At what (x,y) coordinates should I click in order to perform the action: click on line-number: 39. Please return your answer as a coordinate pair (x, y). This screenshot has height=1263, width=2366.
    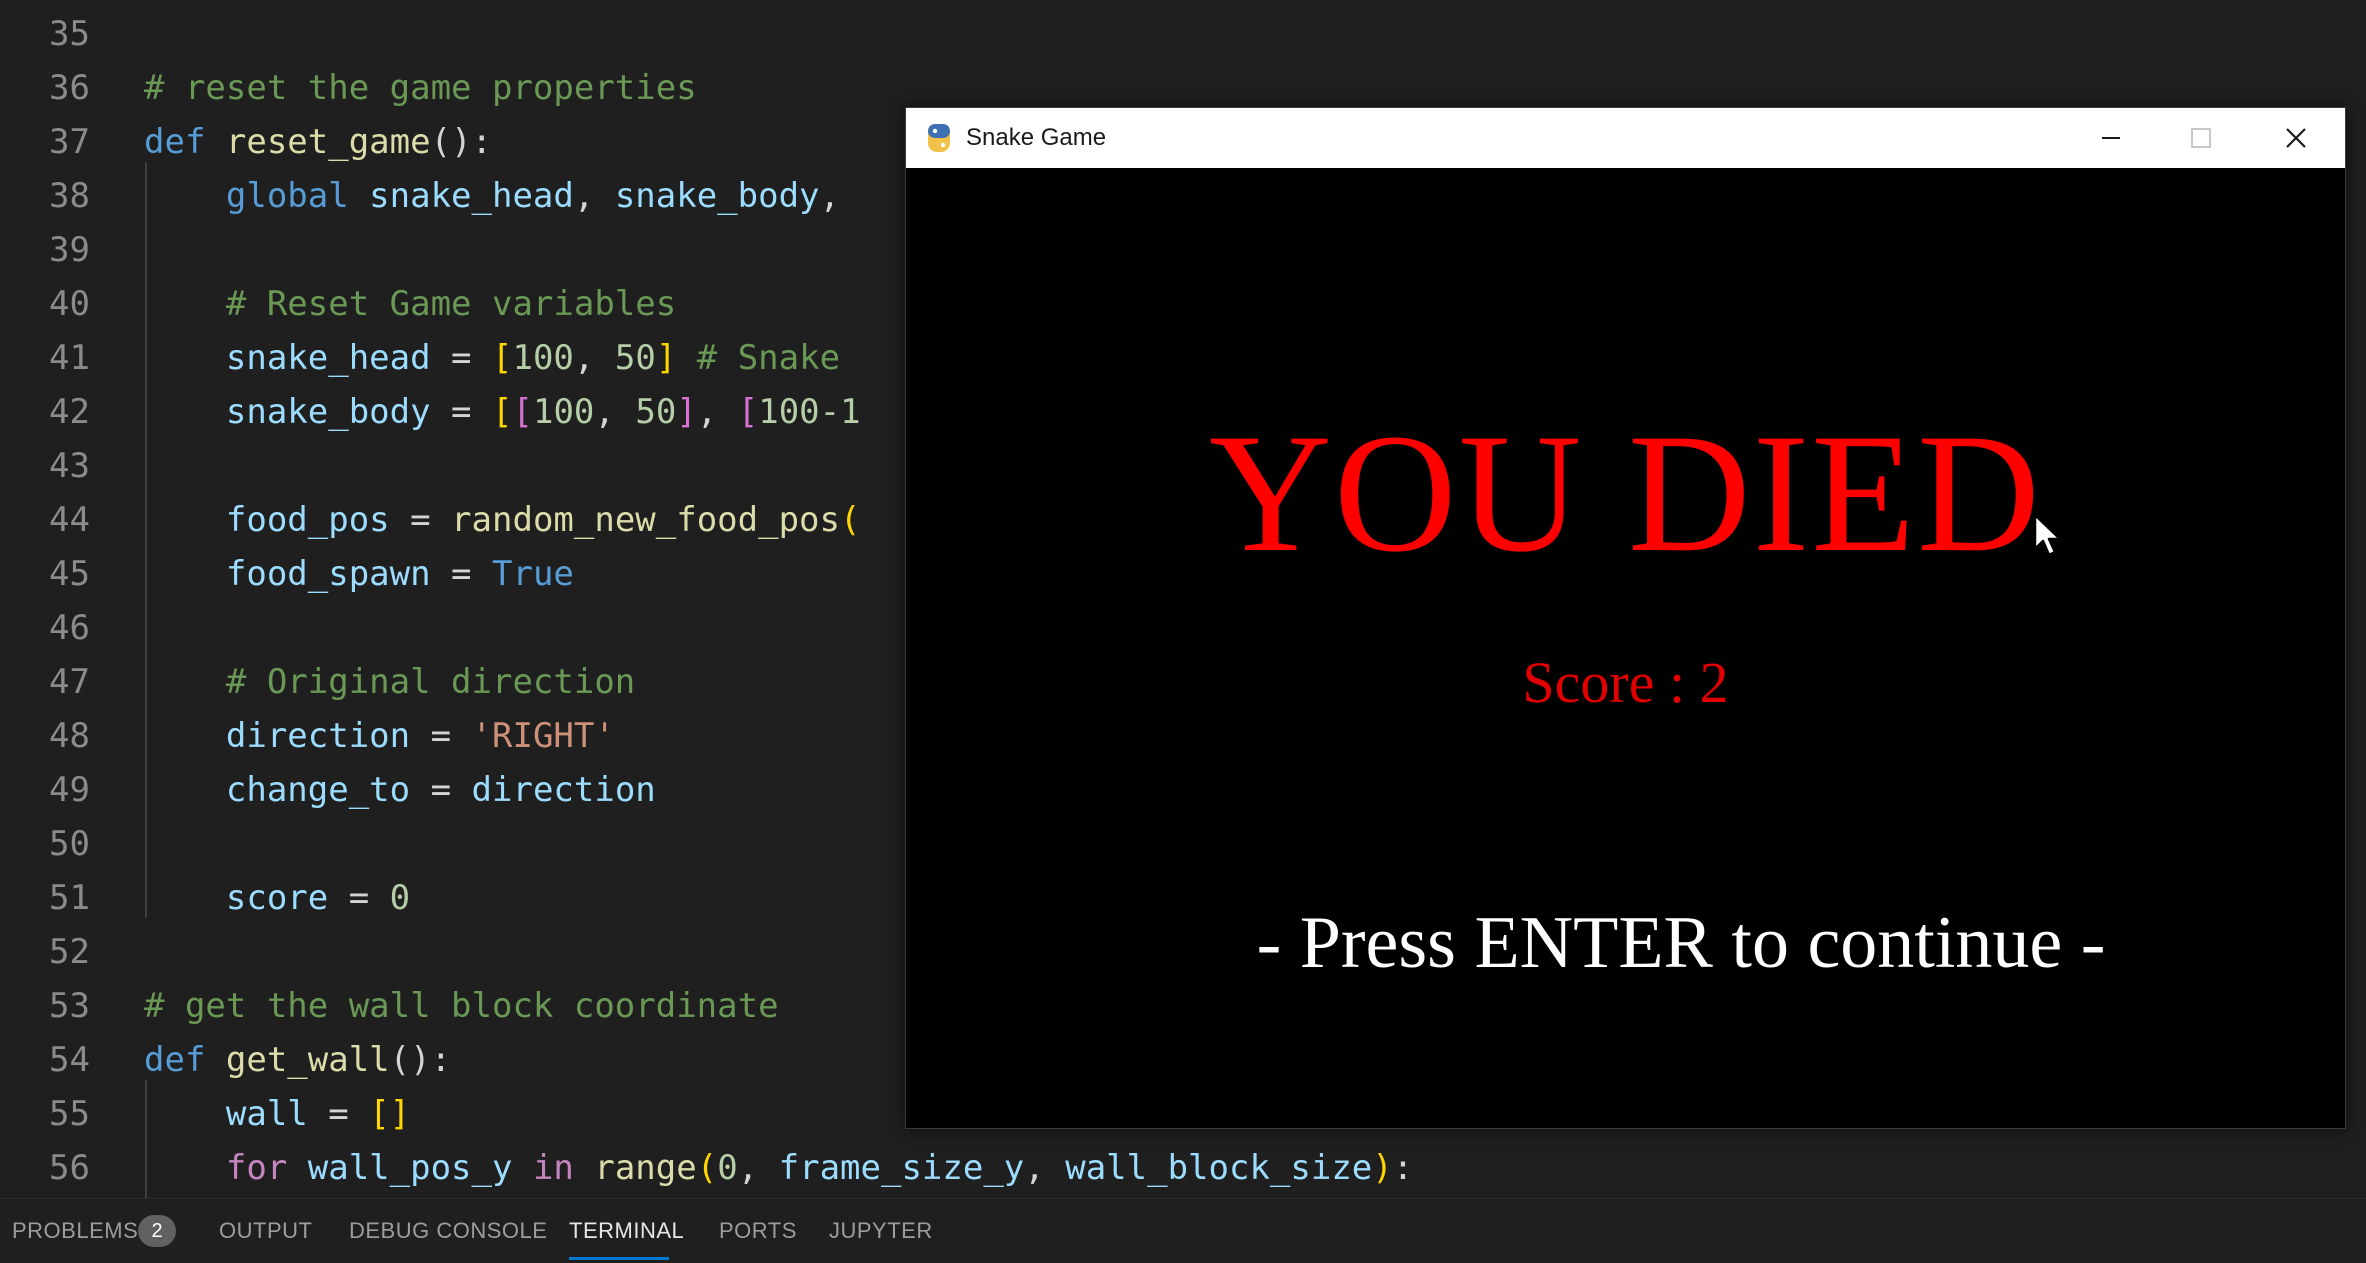
    Looking at the image, I should click on (69, 250).